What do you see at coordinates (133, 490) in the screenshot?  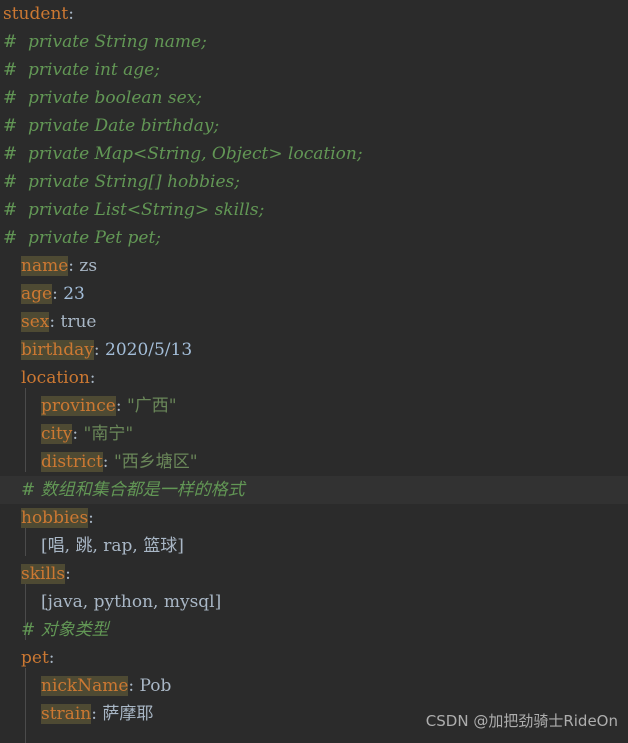 I see `comment-text: # 数组和集合都是一样的格式` at bounding box center [133, 490].